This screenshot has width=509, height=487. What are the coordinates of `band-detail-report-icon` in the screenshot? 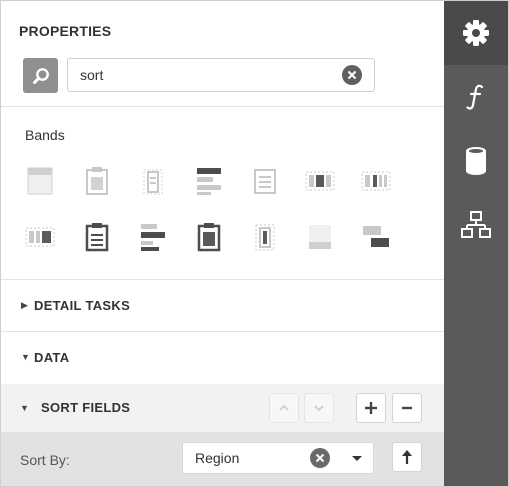 It's located at (265, 181).